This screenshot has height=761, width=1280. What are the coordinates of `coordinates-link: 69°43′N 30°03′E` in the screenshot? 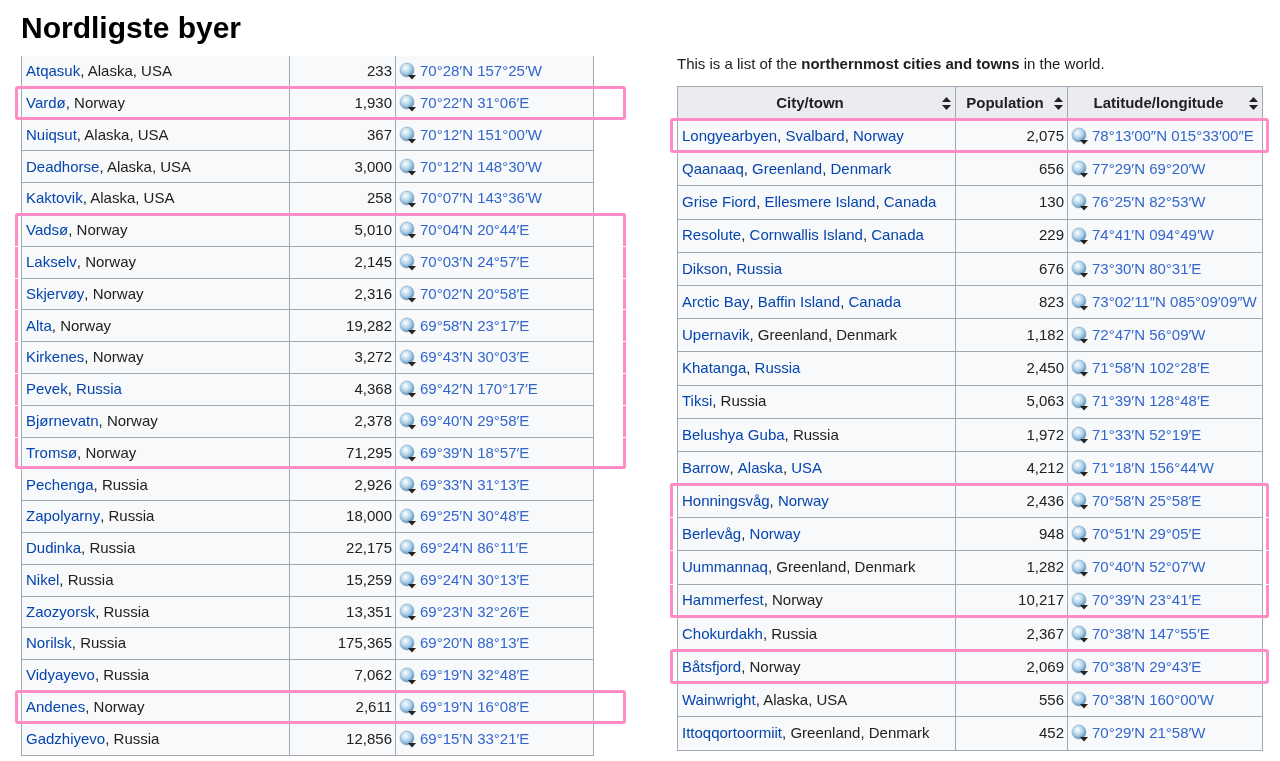 It's located at (475, 357).